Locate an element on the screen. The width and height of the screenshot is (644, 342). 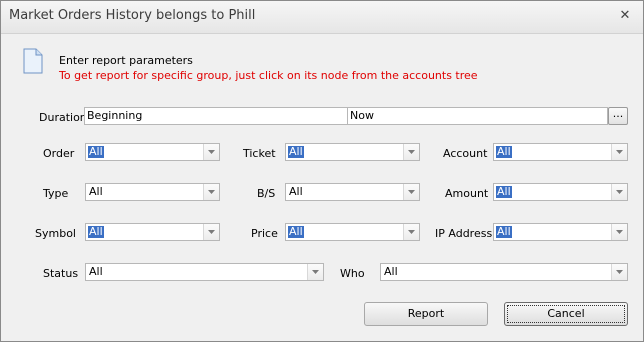
bs-value: All is located at coordinates (296, 191).